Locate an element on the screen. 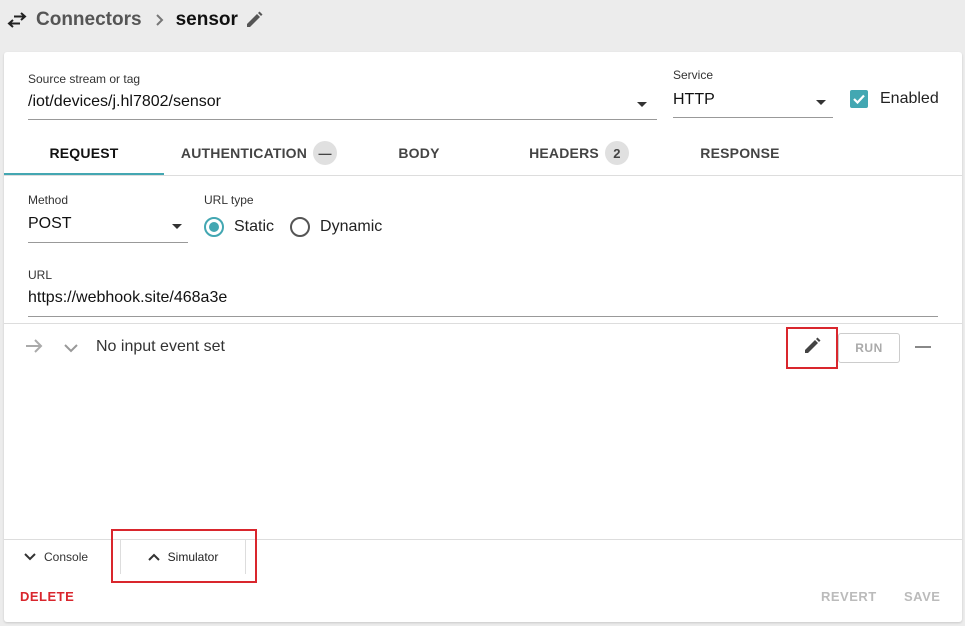  chevron-up-icon is located at coordinates (153, 557).